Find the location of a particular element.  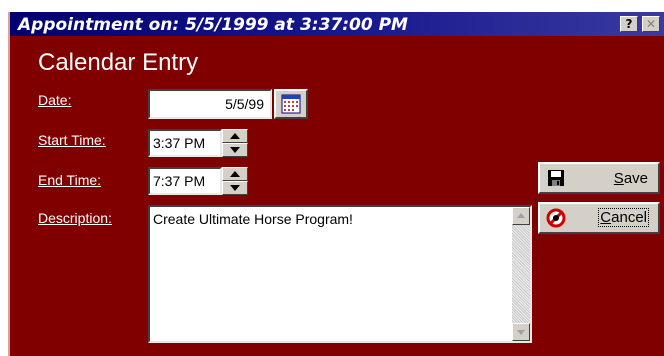

end-time-down-button is located at coordinates (235, 188).